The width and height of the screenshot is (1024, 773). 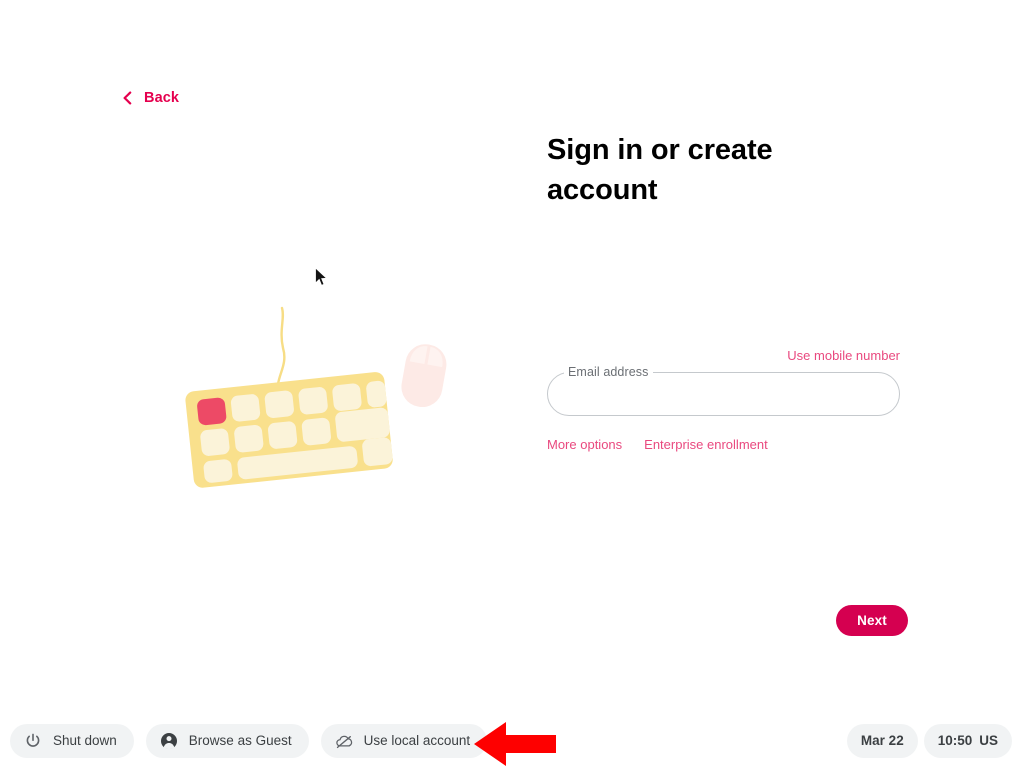 I want to click on date-label: Mar 22, so click(x=882, y=740).